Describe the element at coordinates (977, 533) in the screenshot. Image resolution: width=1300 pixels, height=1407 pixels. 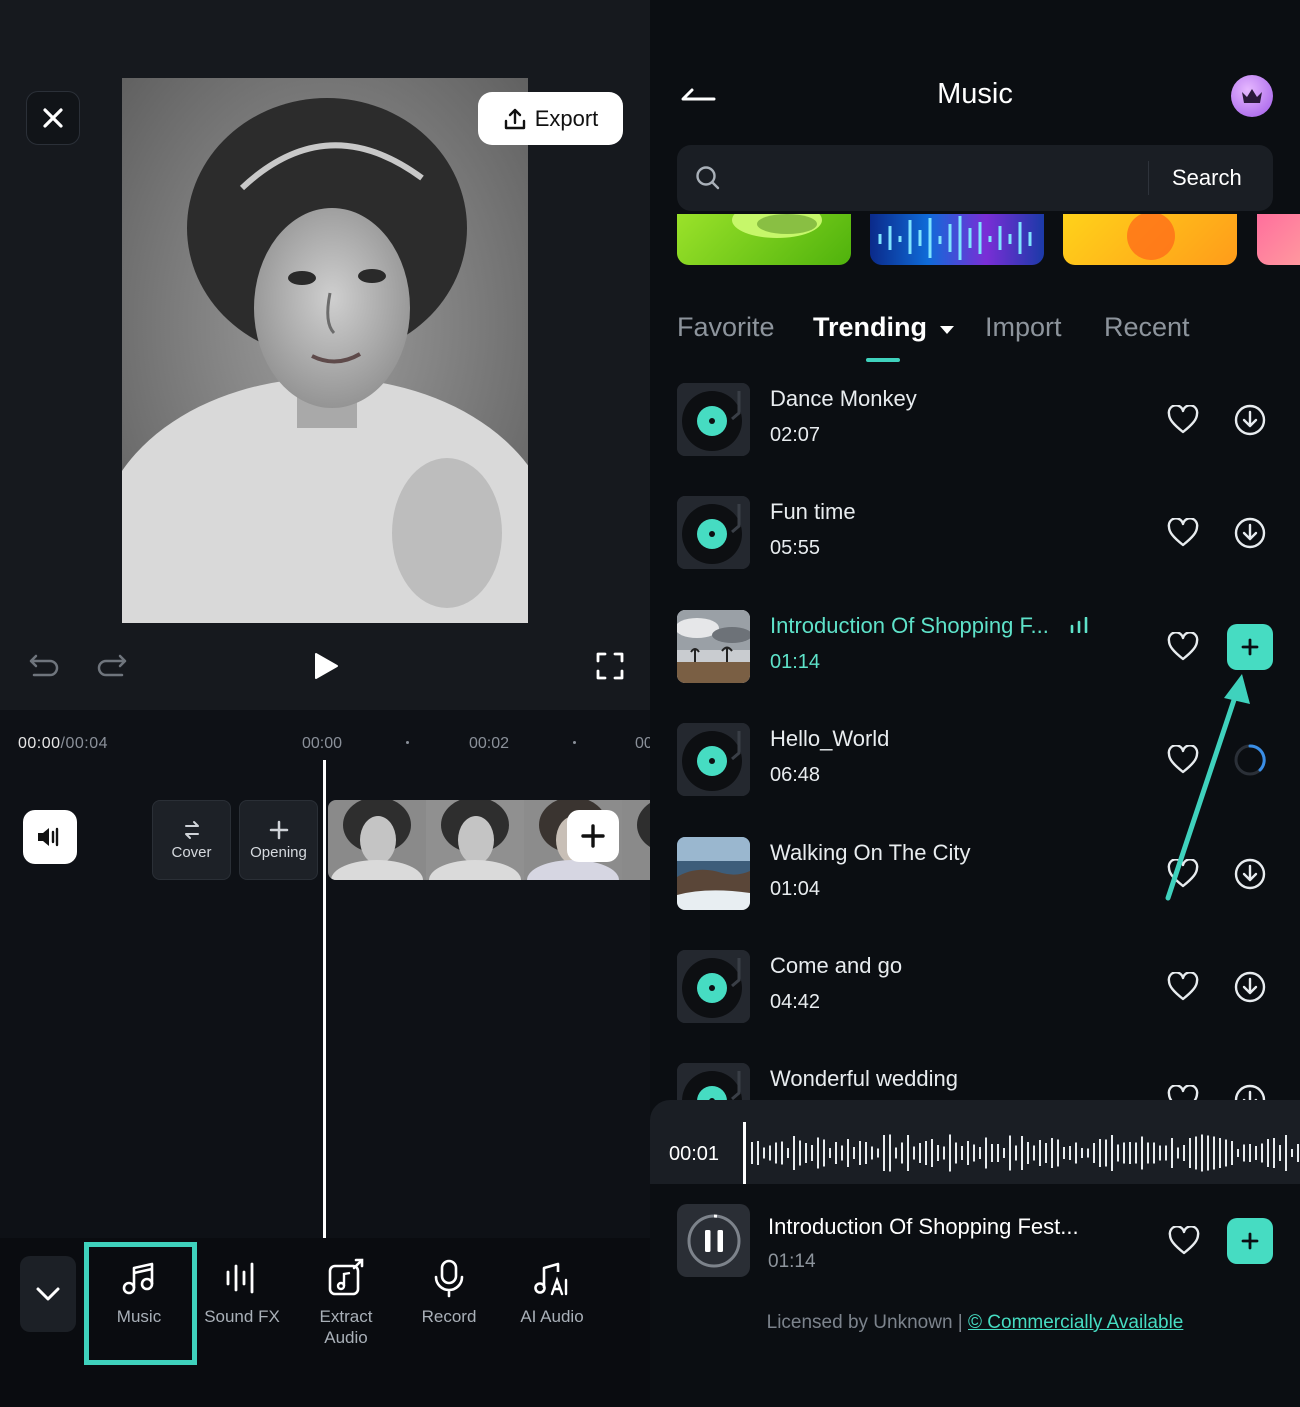
I see `track-row: Fun time 05:55` at that location.